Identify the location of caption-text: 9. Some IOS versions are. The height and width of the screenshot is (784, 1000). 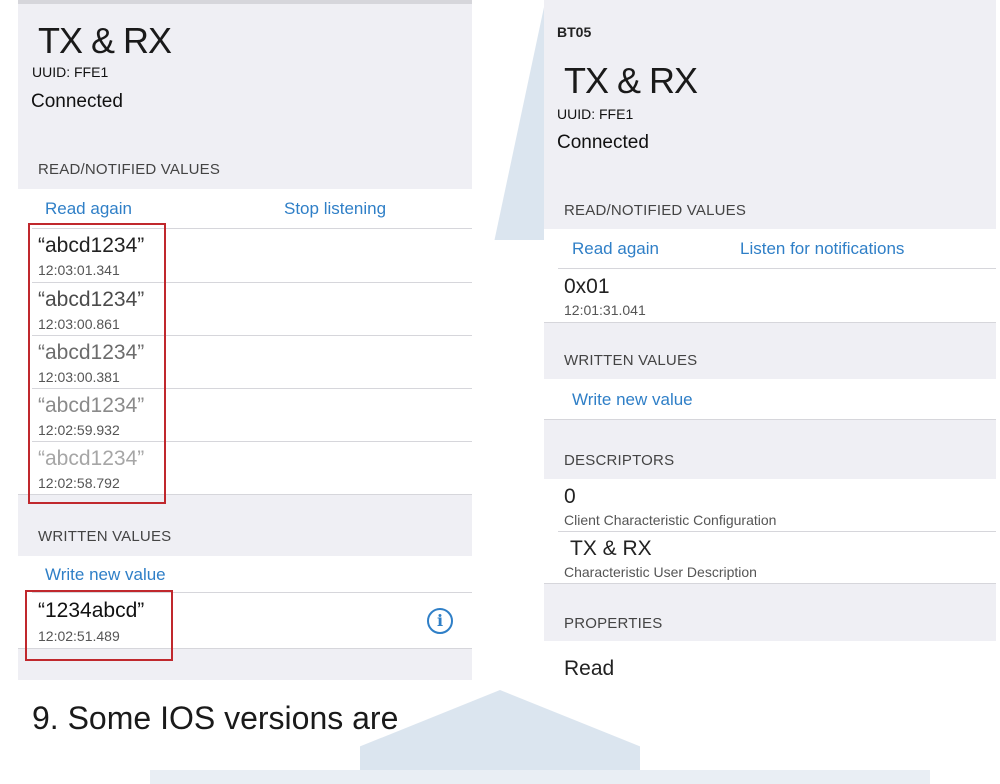
(215, 718).